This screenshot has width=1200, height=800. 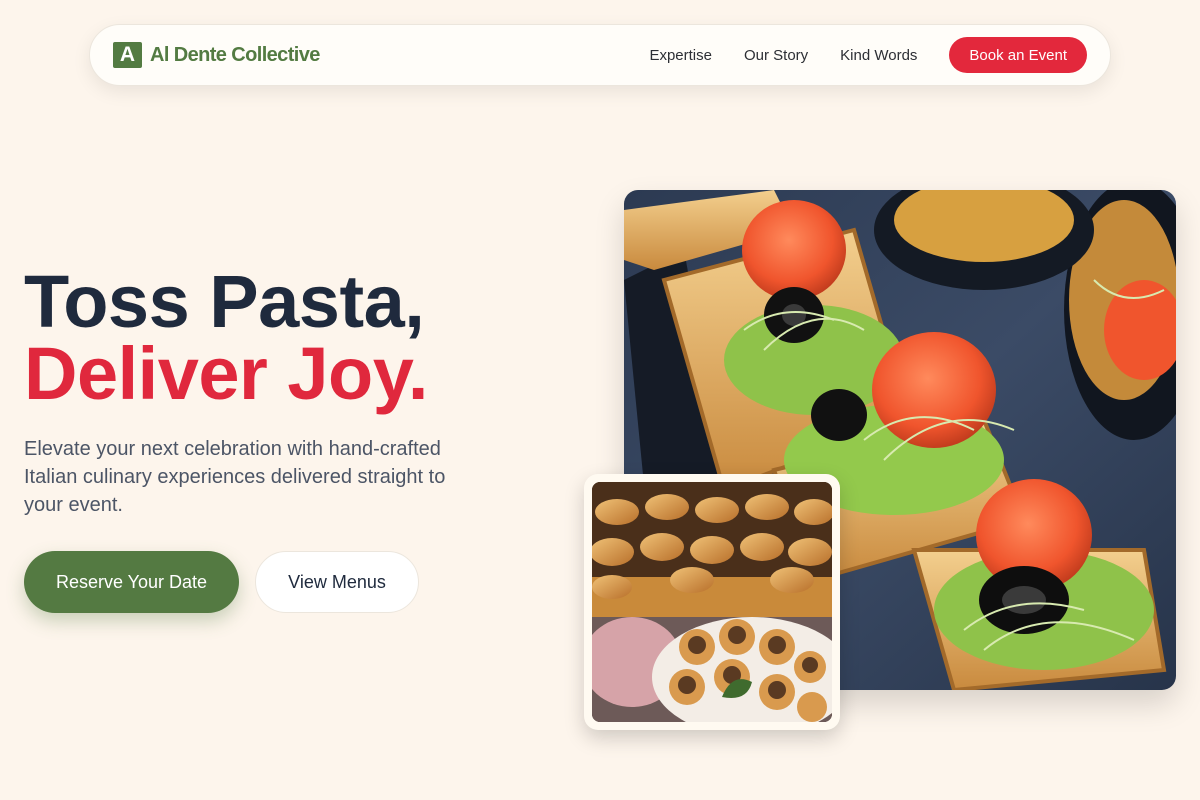 What do you see at coordinates (680, 55) in the screenshot?
I see `nav-link-expertise: Expertise` at bounding box center [680, 55].